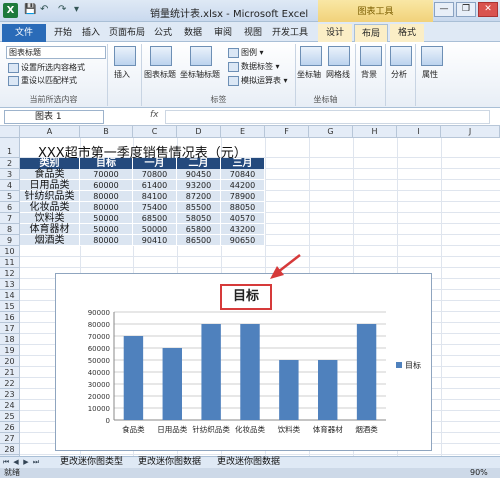 The height and width of the screenshot is (478, 500). Describe the element at coordinates (199, 229) in the screenshot. I see `table-cell: 65800` at that location.